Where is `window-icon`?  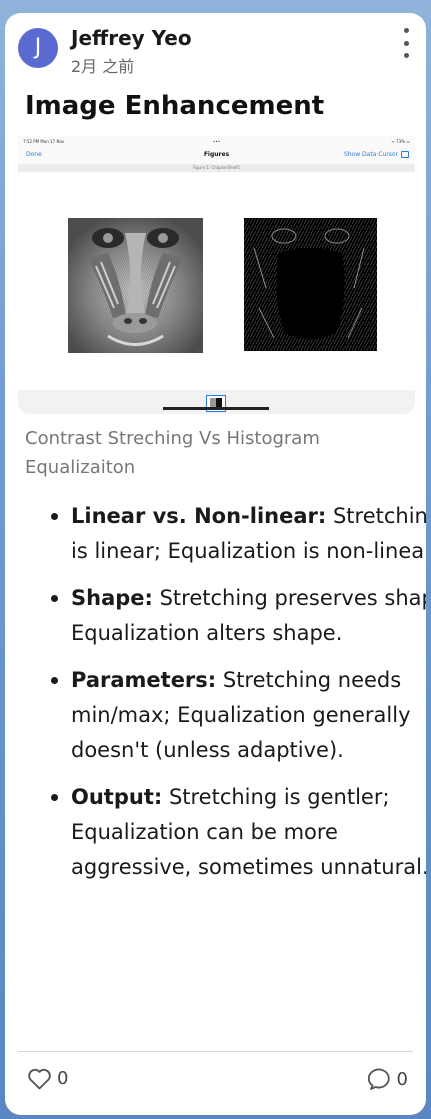
window-icon is located at coordinates (405, 154).